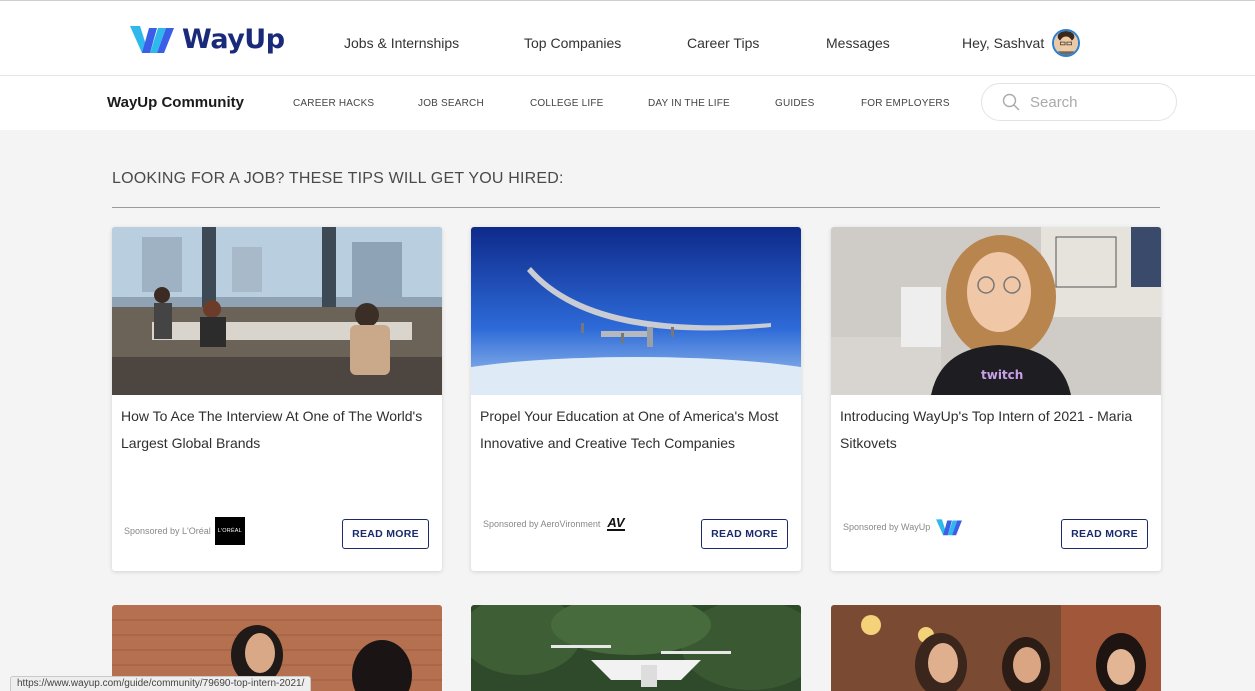 The height and width of the screenshot is (691, 1255). I want to click on subnav-for-employers: FOR EMPLOYERS, so click(905, 103).